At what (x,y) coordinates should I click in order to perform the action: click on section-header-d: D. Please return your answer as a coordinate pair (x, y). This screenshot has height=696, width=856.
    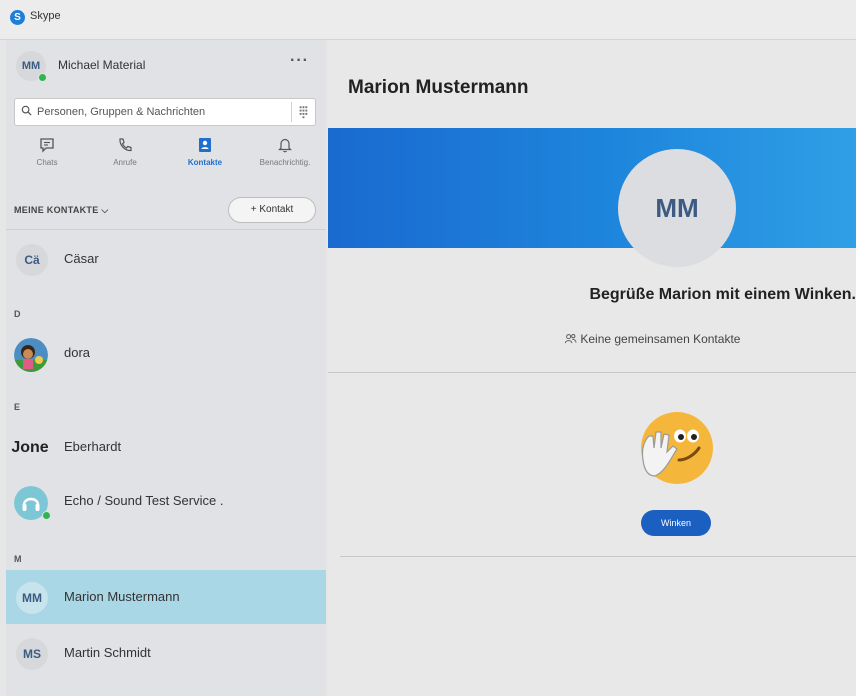
    Looking at the image, I should click on (17, 314).